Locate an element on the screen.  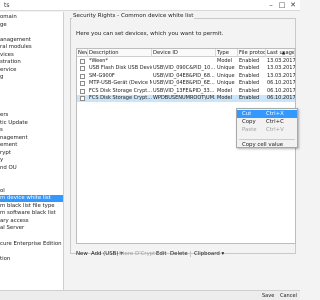
column-header-last-usage: Last usage is located at coordinates (280, 53).